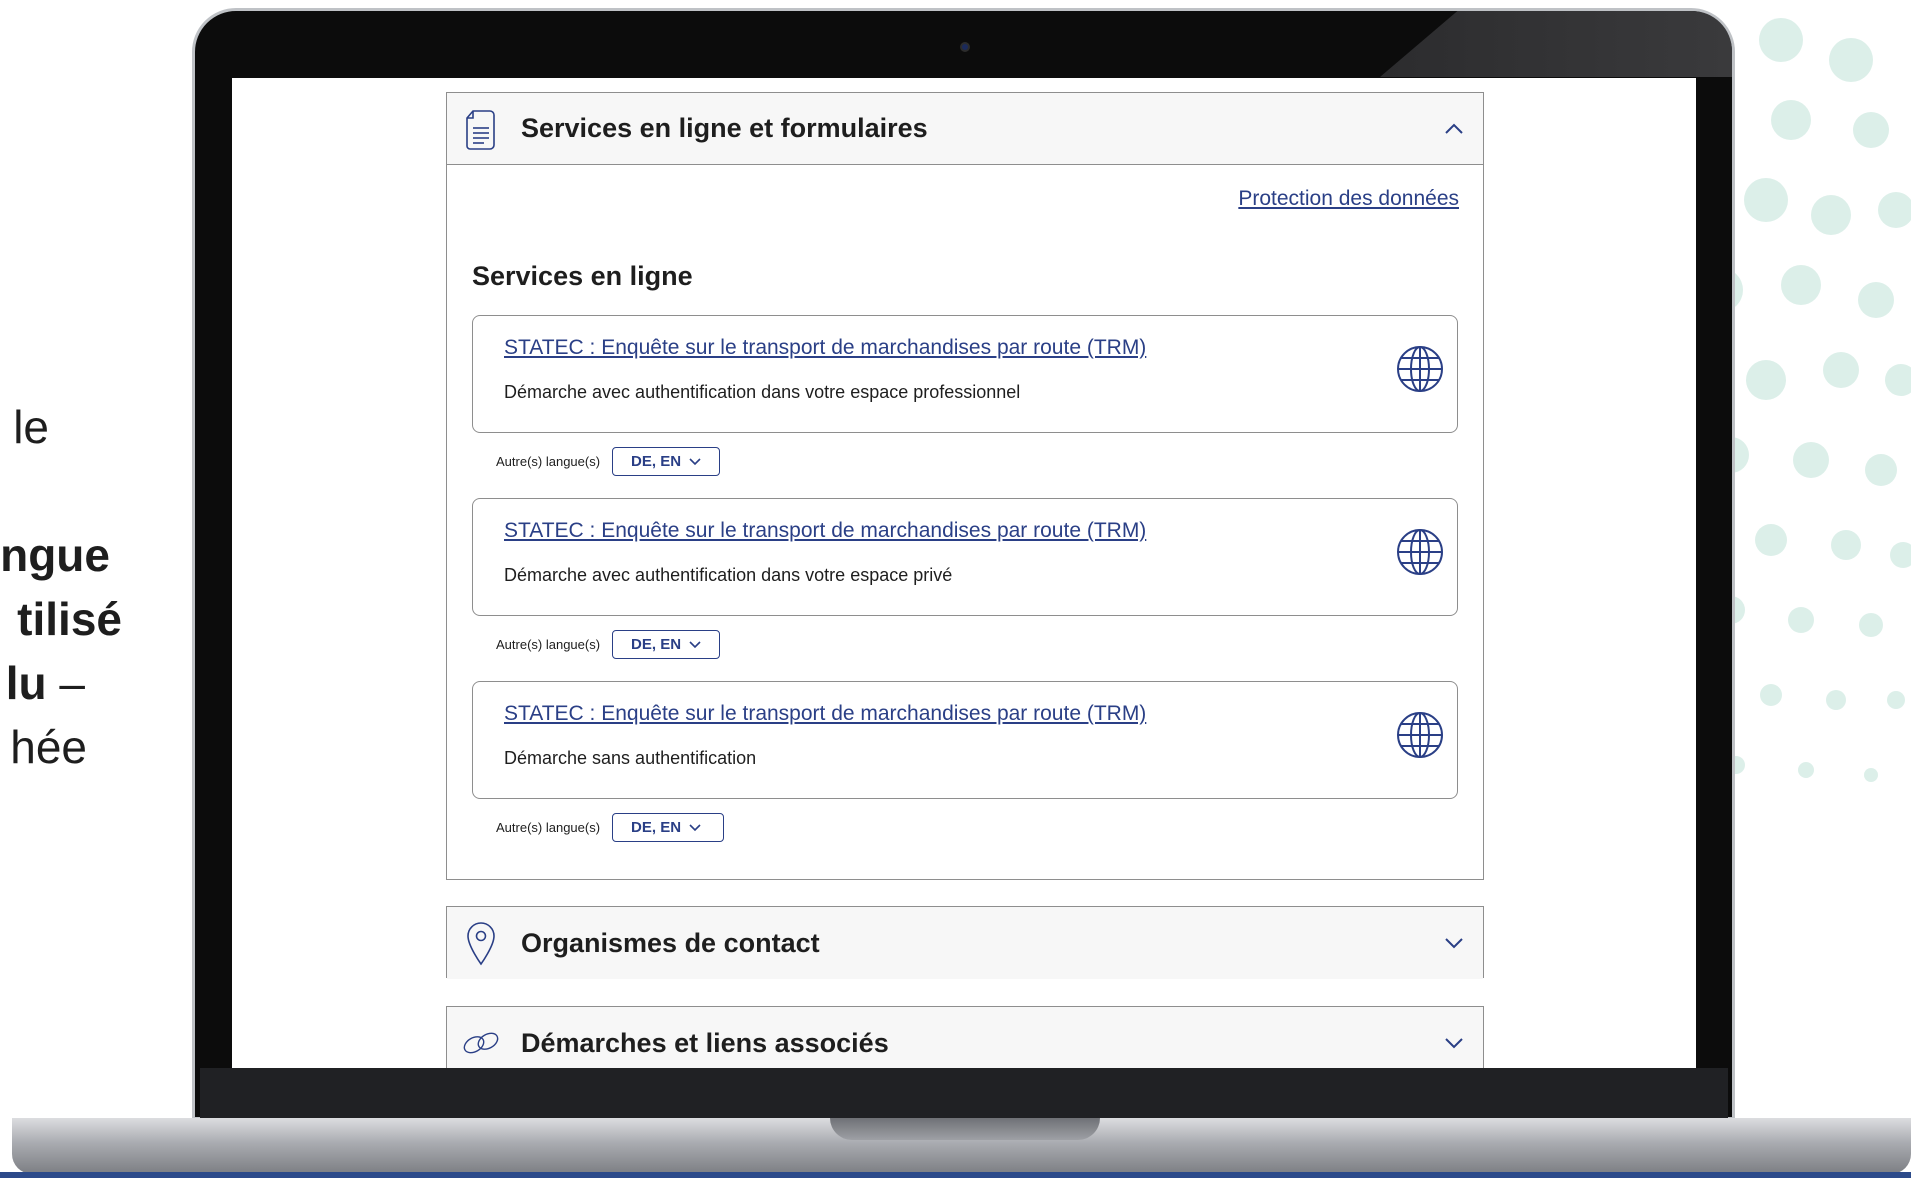  Describe the element at coordinates (965, 47) in the screenshot. I see `laptop-camera` at that location.